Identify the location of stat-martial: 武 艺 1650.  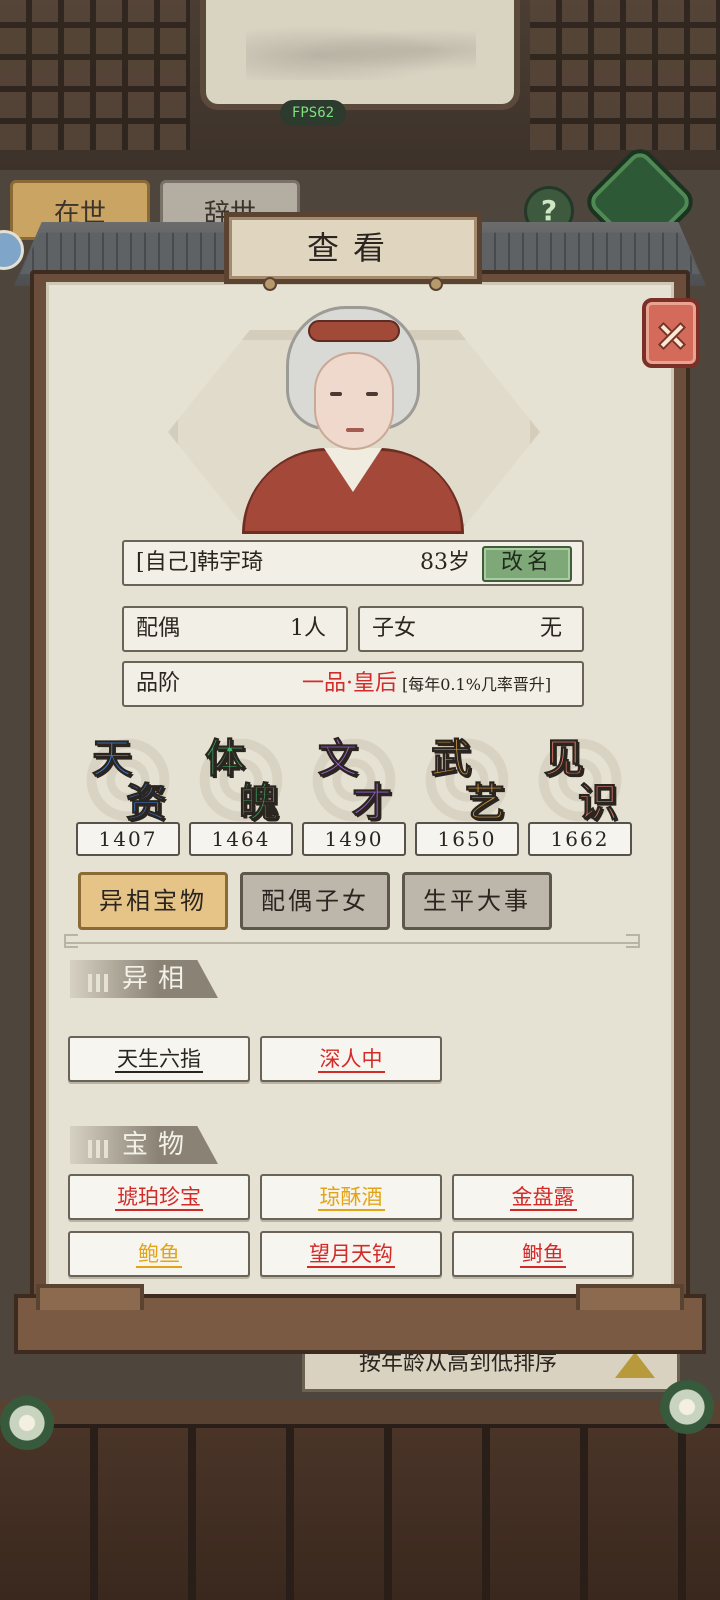
(467, 792).